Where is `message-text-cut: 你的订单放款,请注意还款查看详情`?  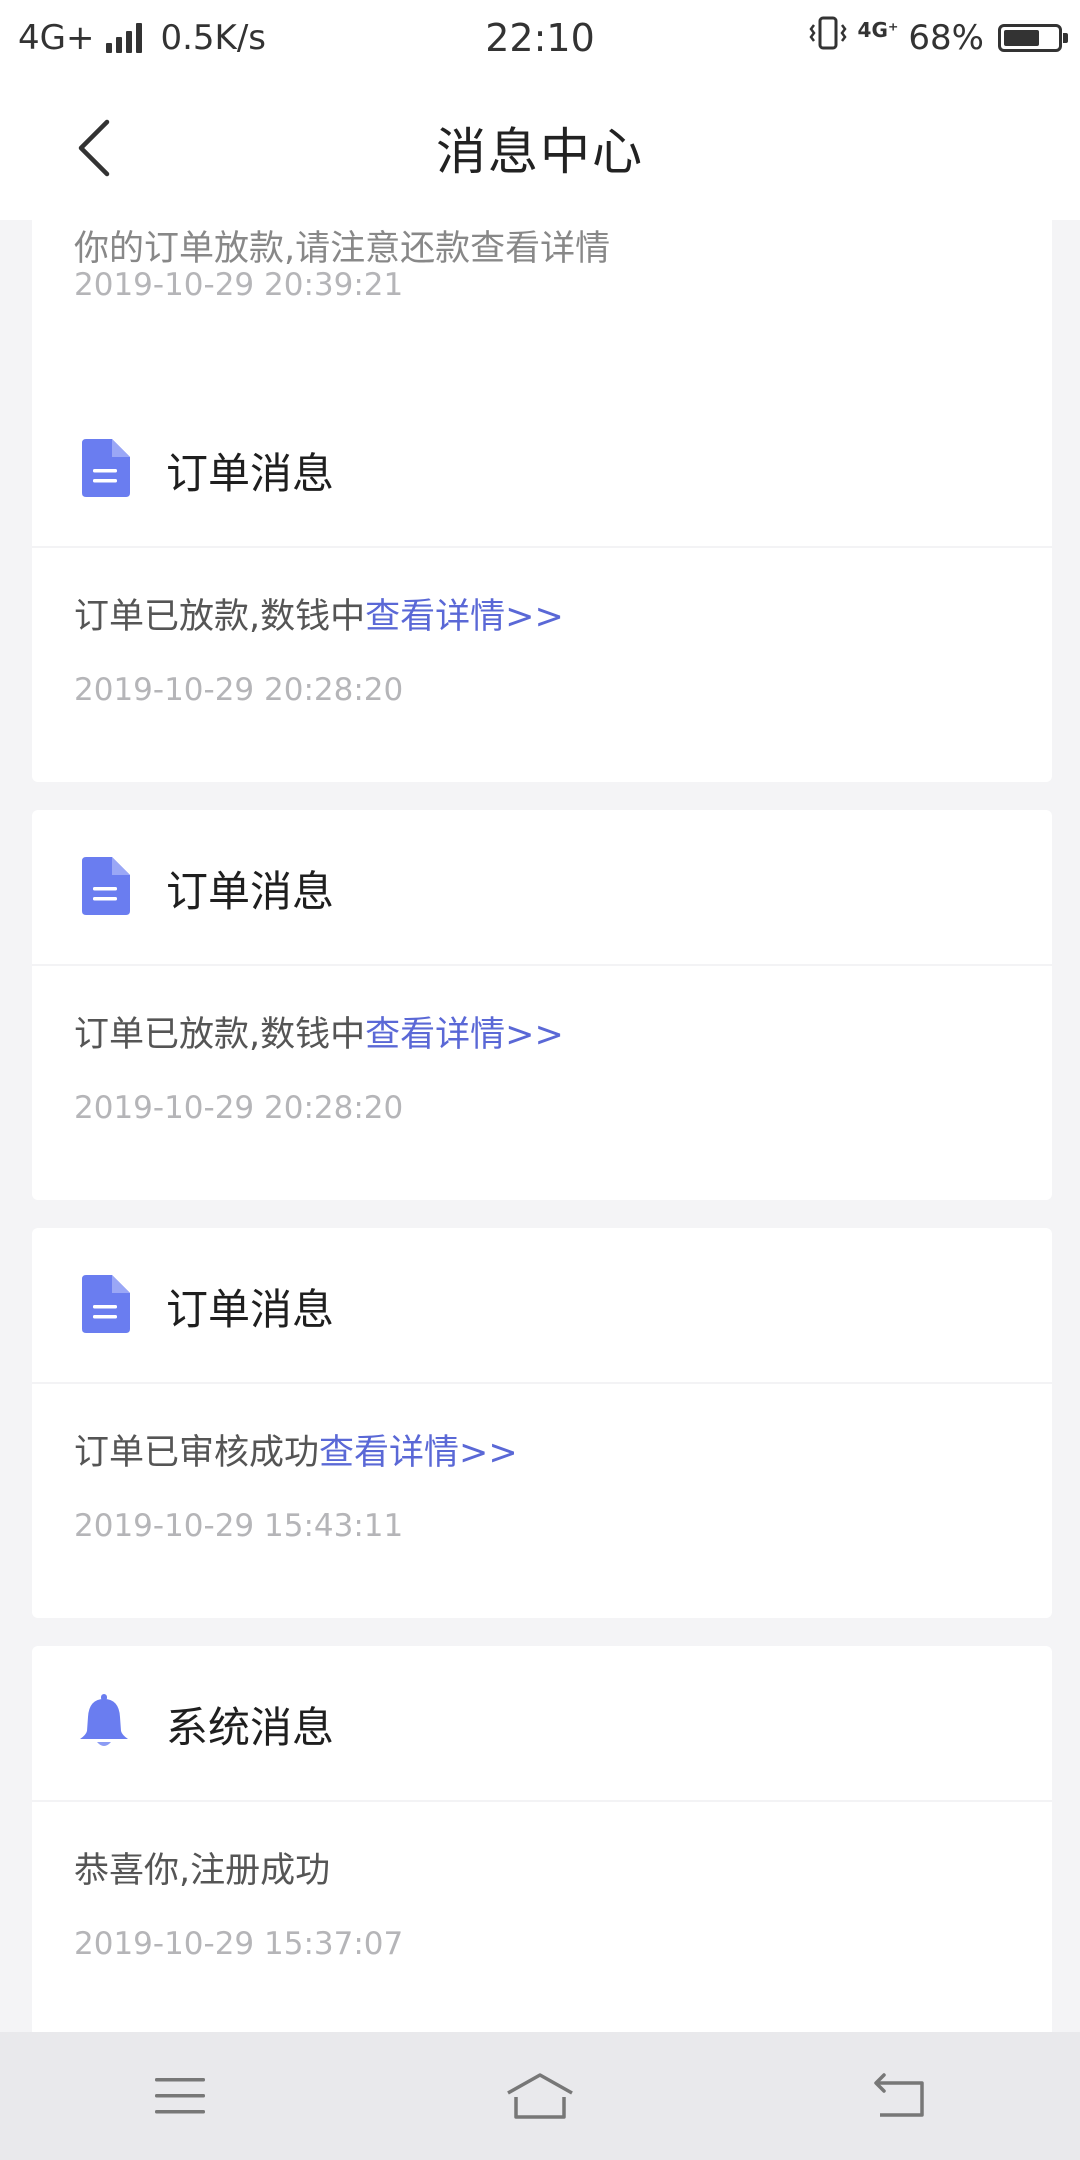 message-text-cut: 你的订单放款,请注意还款查看详情 is located at coordinates (342, 249).